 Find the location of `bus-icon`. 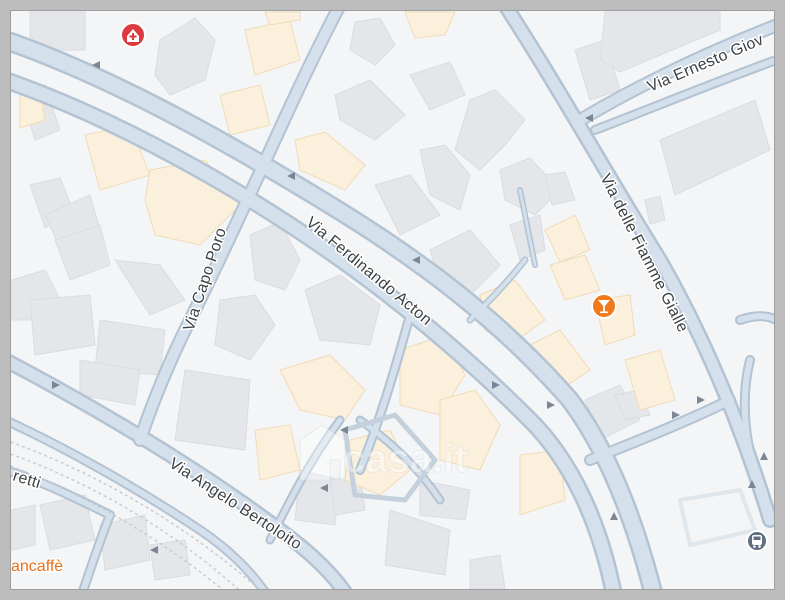

bus-icon is located at coordinates (757, 541).